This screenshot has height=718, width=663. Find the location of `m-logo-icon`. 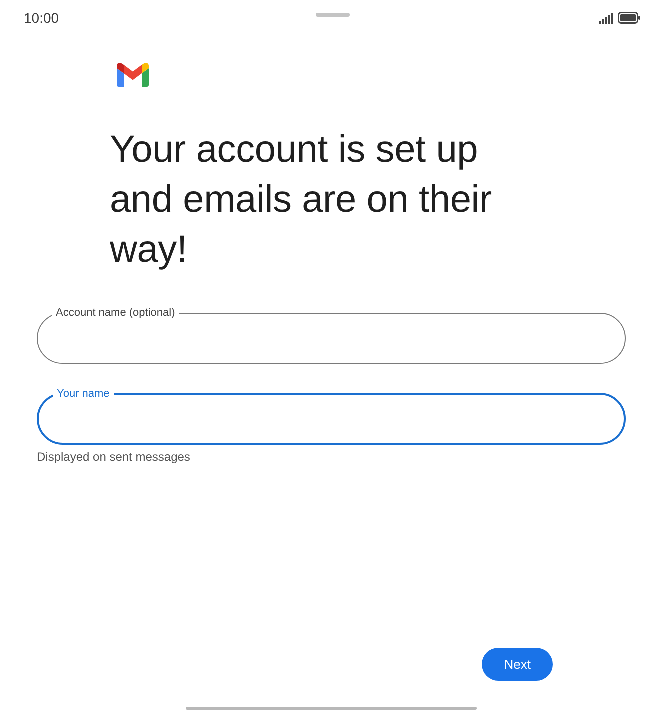

m-logo-icon is located at coordinates (133, 75).